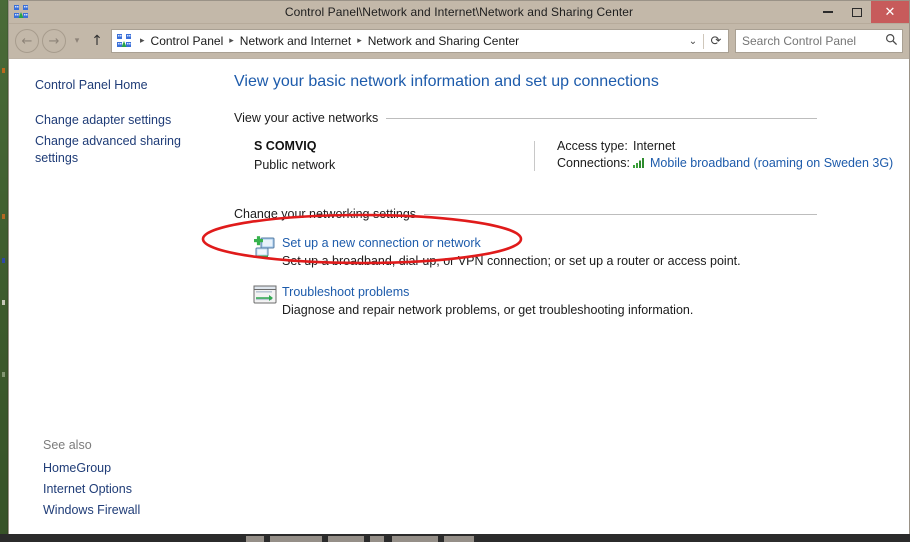 The image size is (910, 542). Describe the element at coordinates (891, 41) in the screenshot. I see `search-icon` at that location.